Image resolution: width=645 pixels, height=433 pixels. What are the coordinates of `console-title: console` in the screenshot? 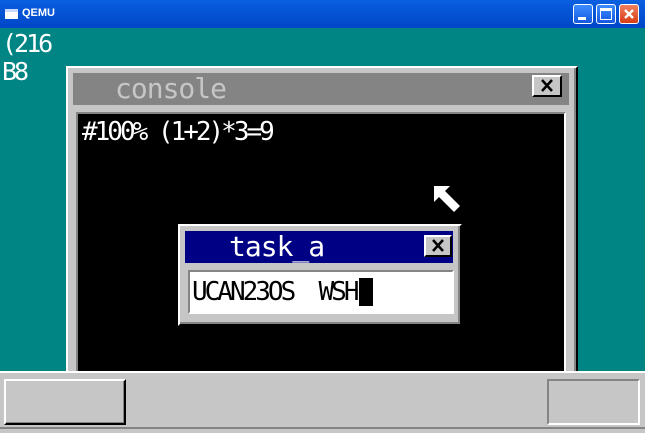 It's located at (171, 88).